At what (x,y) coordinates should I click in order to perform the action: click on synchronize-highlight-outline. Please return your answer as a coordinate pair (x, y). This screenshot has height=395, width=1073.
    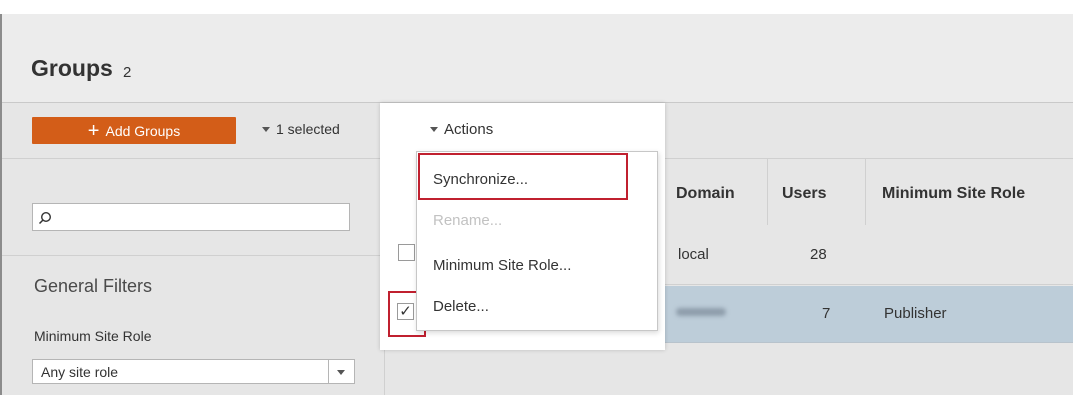
    Looking at the image, I should click on (523, 176).